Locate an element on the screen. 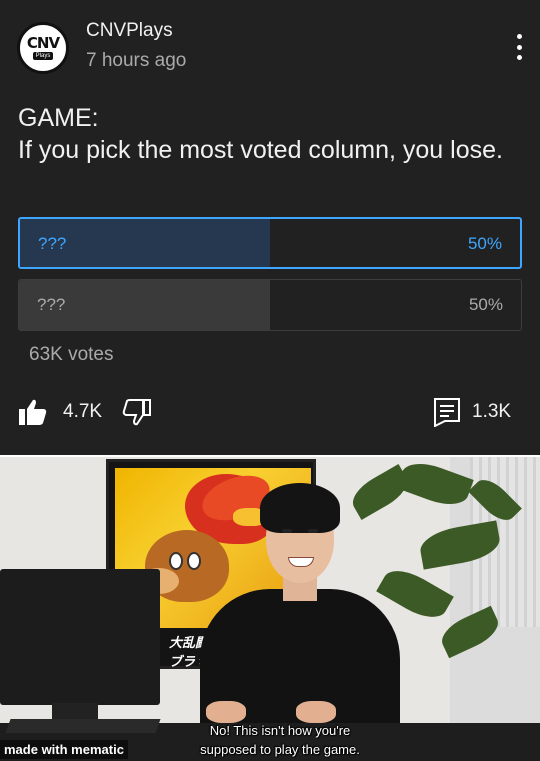 Image resolution: width=540 pixels, height=761 pixels. subtitle-line: No! This isn't how you're is located at coordinates (280, 730).